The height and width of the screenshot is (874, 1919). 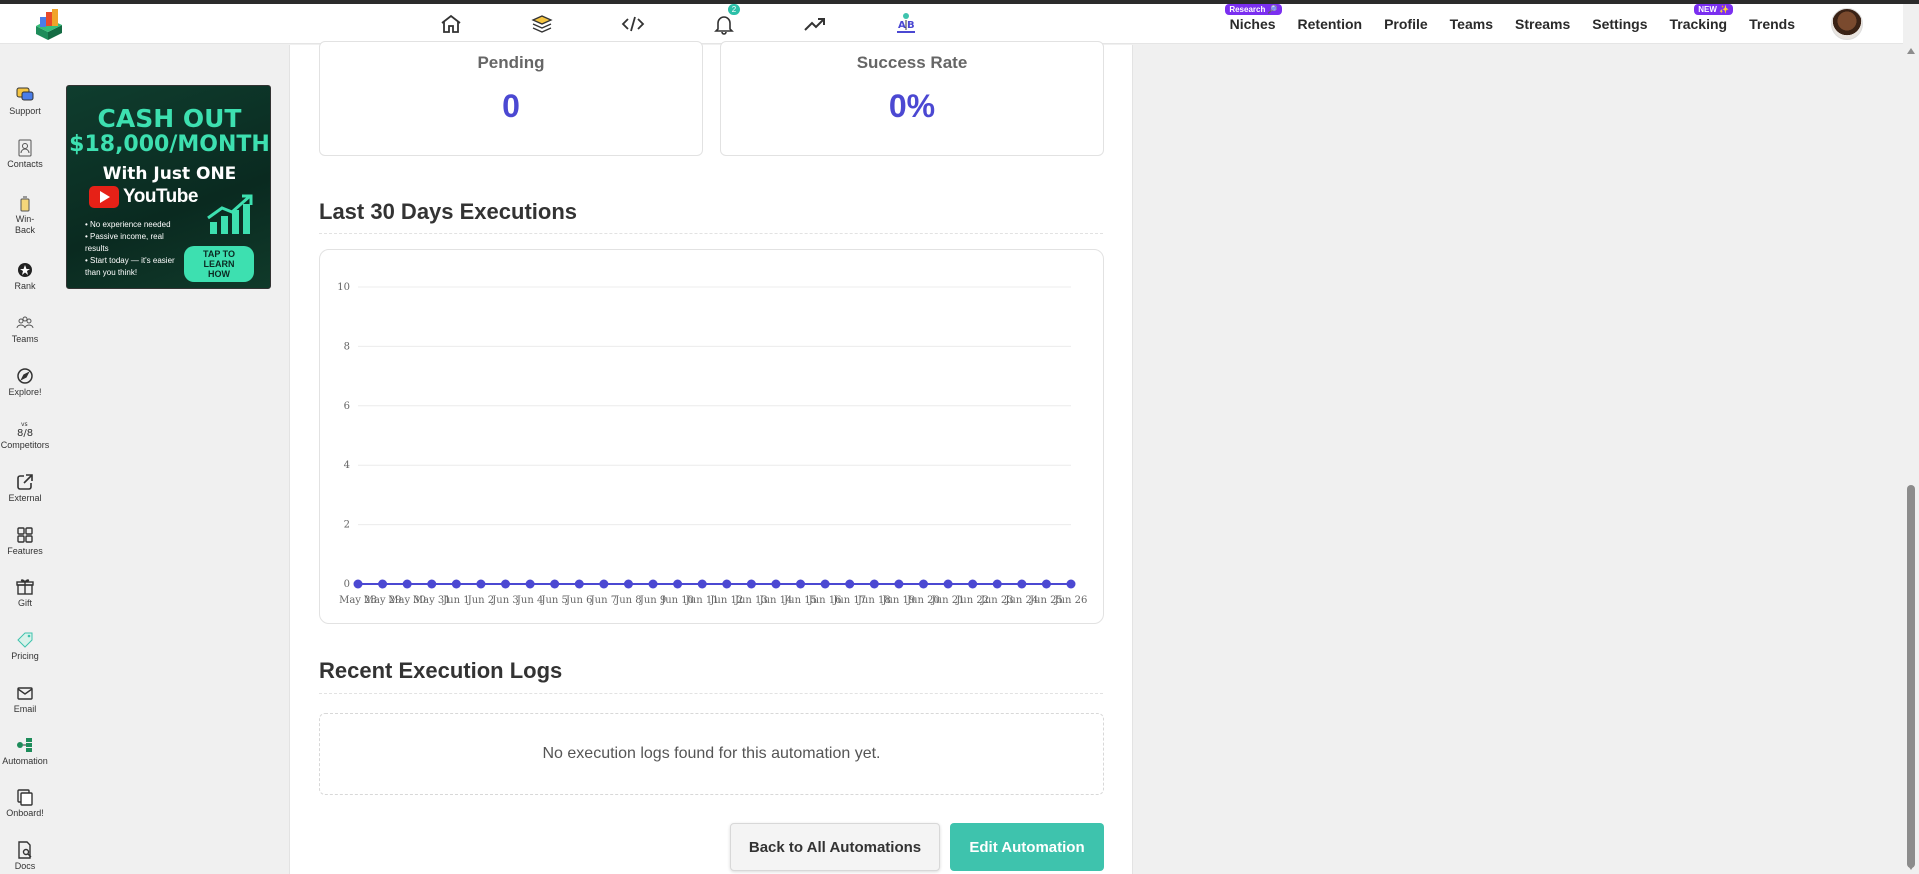 I want to click on sidebar-item-explore: Explore!, so click(x=25, y=382).